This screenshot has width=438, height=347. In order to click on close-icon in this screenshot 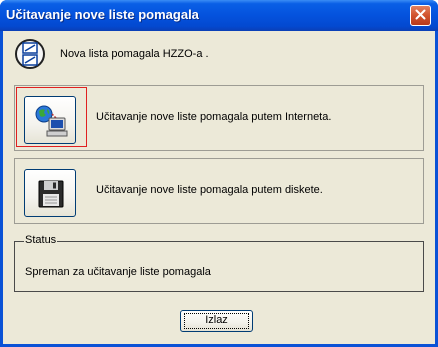, I will do `click(420, 16)`.